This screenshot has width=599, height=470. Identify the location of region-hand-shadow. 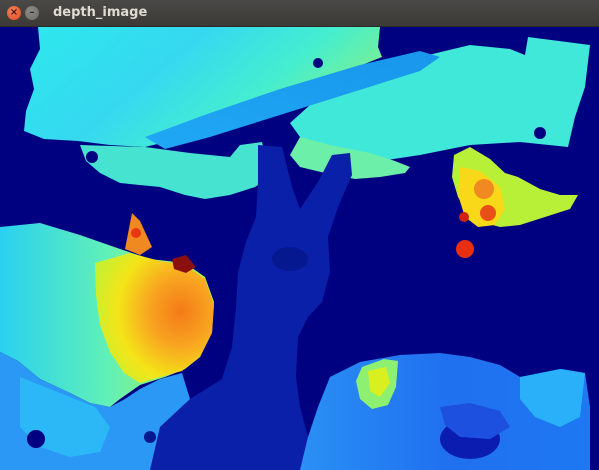
(290, 259).